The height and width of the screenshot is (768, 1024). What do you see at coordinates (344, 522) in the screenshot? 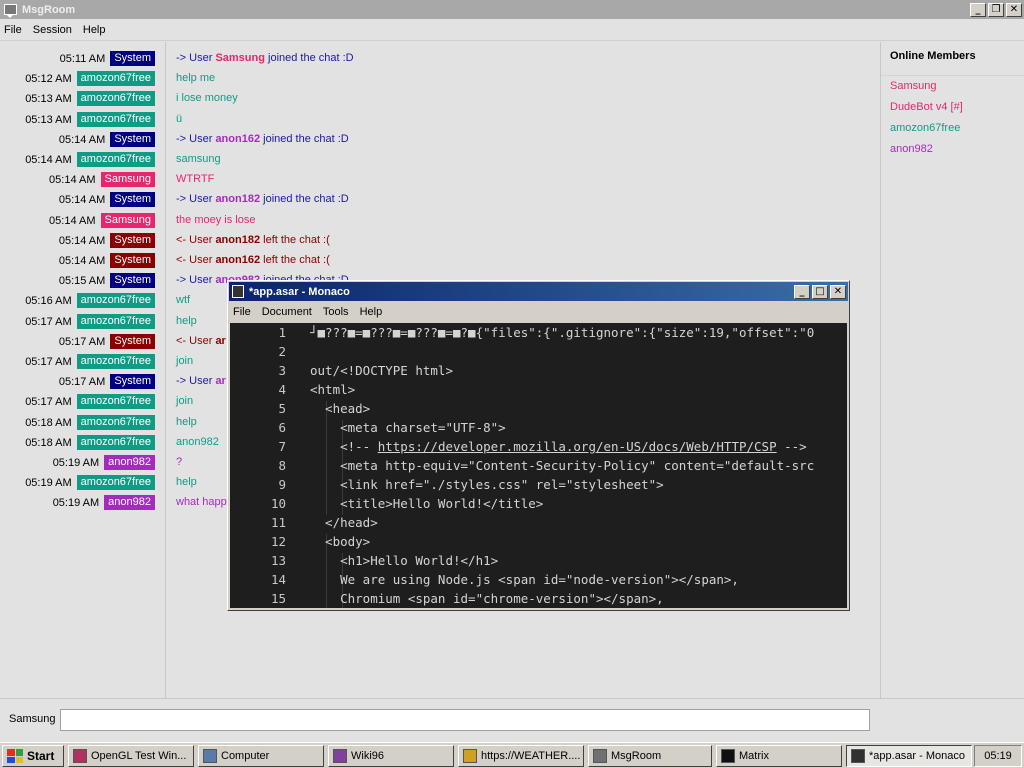
I see `line-text: </head>` at bounding box center [344, 522].